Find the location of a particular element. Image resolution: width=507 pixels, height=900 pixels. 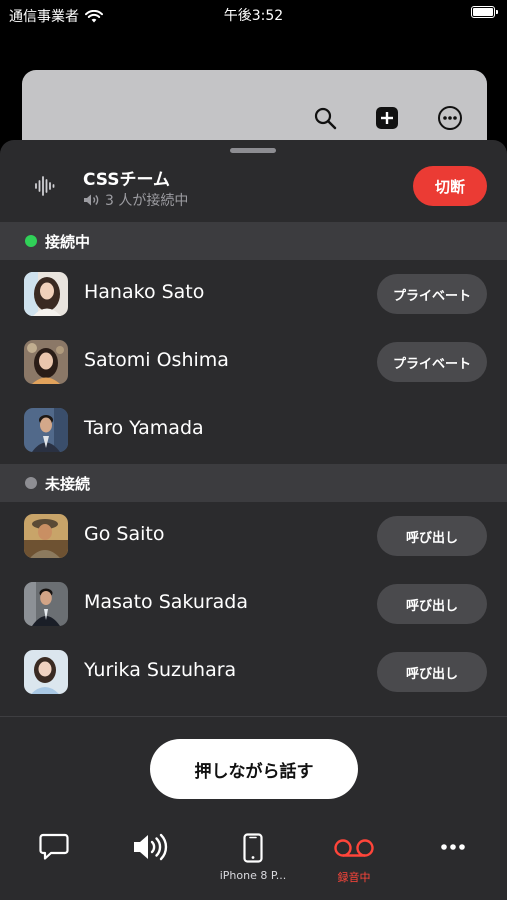

audio-wave-icon is located at coordinates (45, 186).